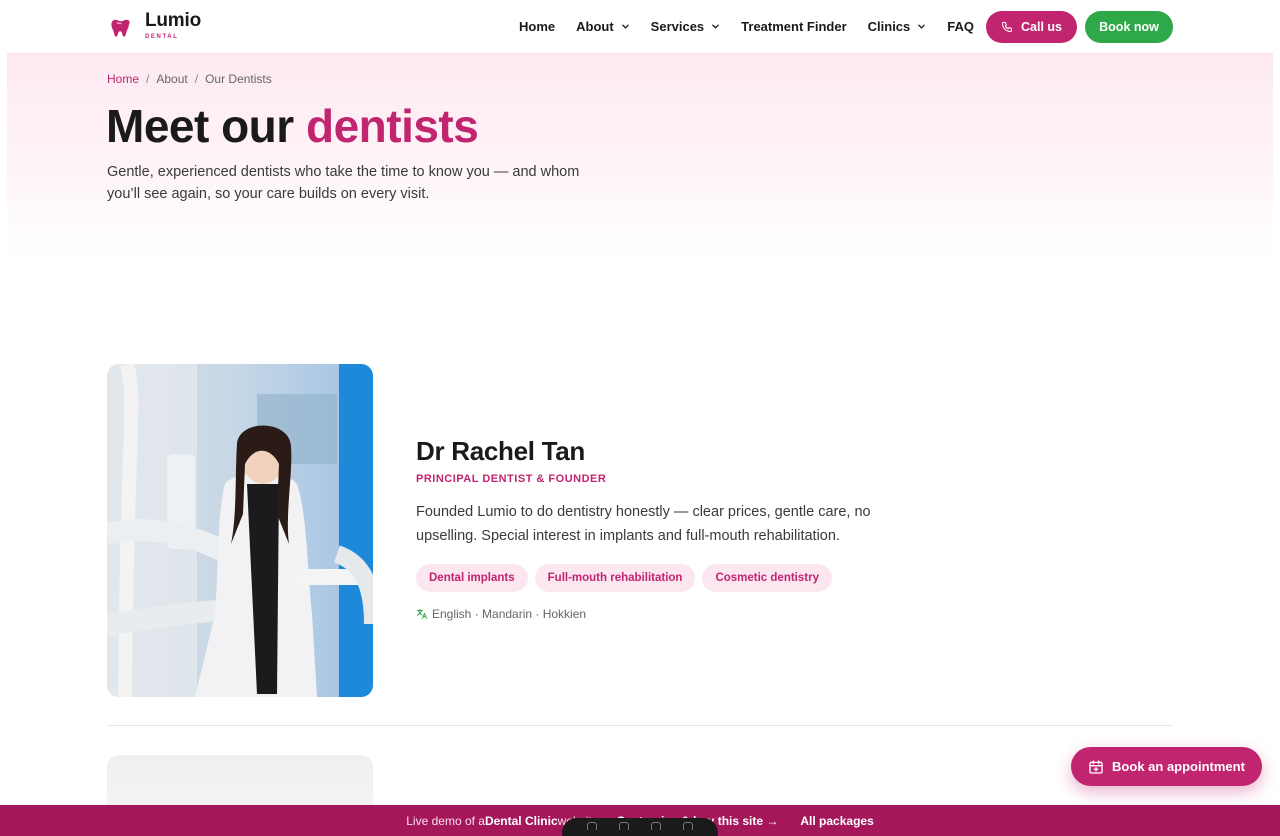  Describe the element at coordinates (889, 26) in the screenshot. I see `nav-clinics-label: Clinics` at that location.